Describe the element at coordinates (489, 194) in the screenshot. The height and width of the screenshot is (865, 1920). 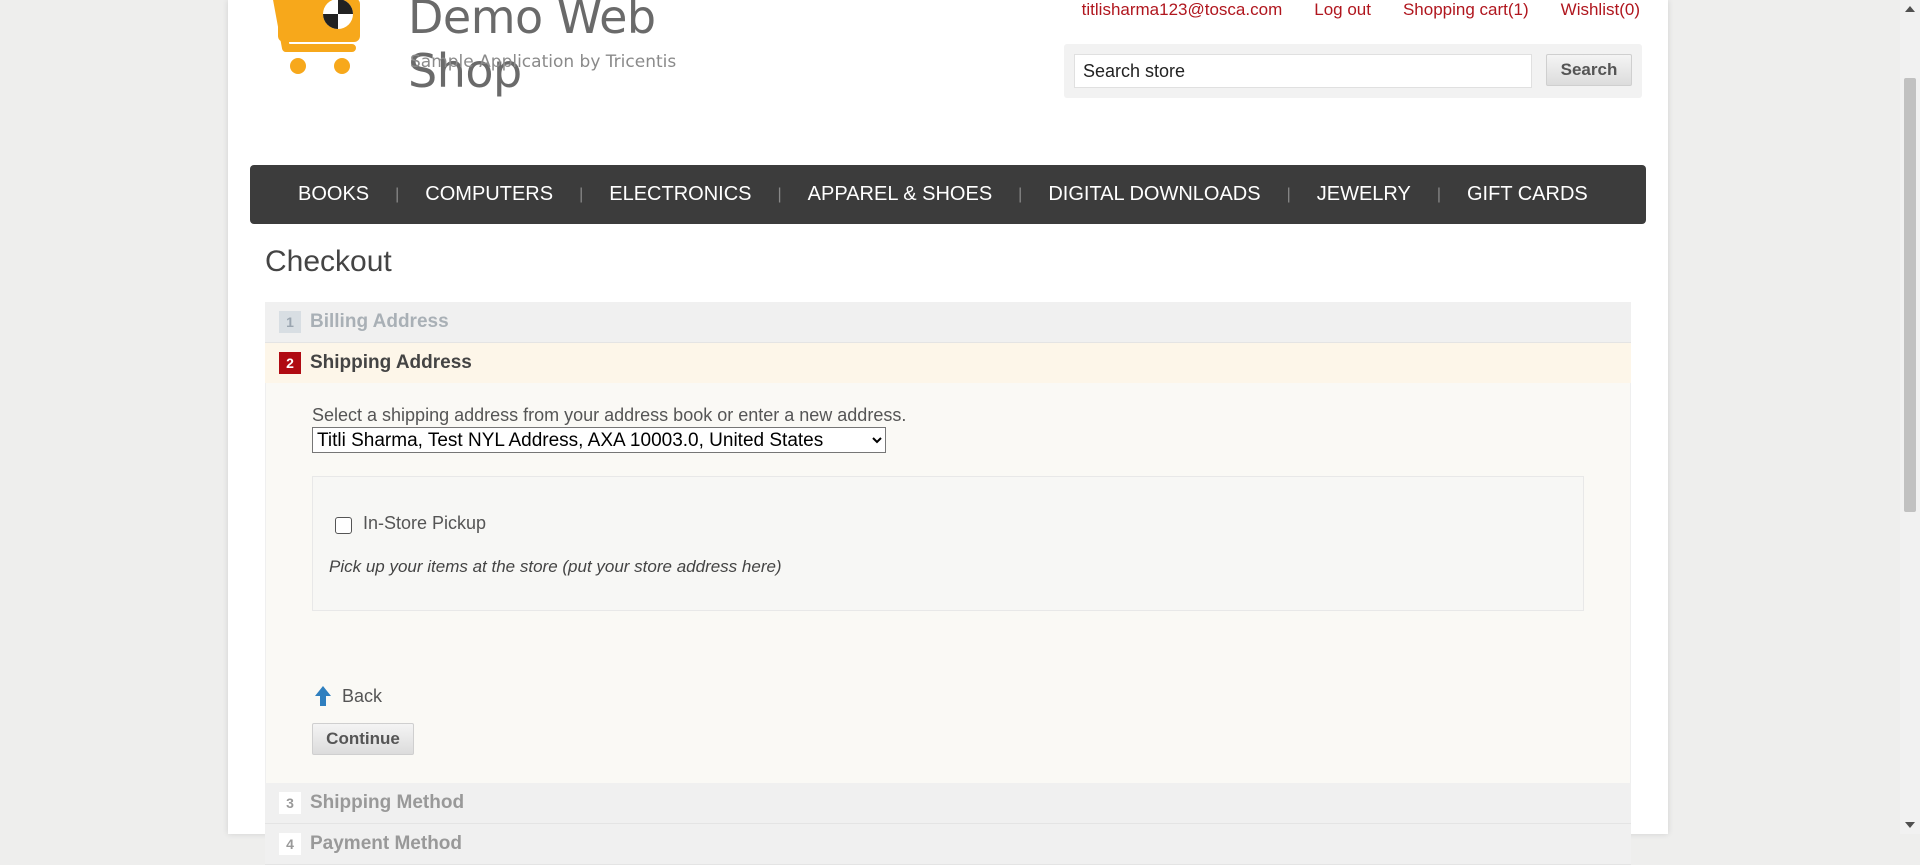
I see `nav-item-computers: COMPUTERS` at that location.